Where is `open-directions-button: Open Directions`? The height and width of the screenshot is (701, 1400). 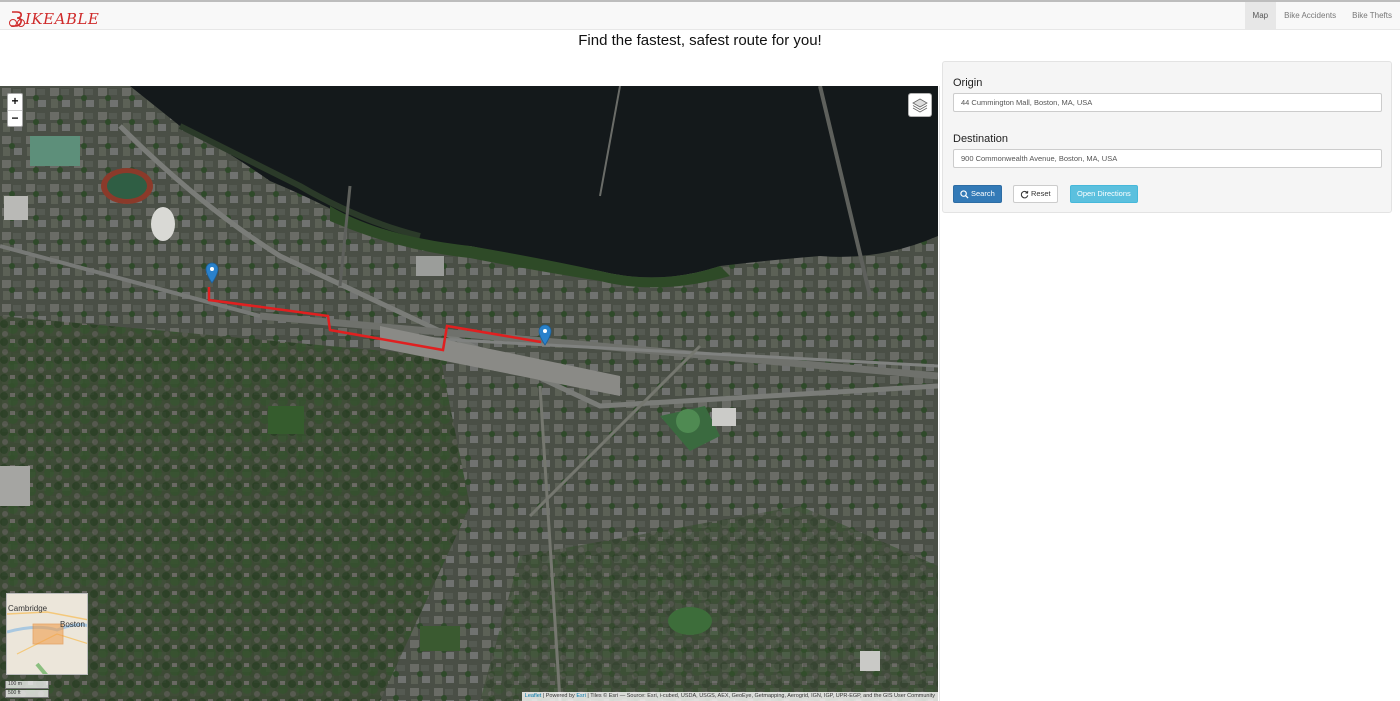 open-directions-button: Open Directions is located at coordinates (1104, 194).